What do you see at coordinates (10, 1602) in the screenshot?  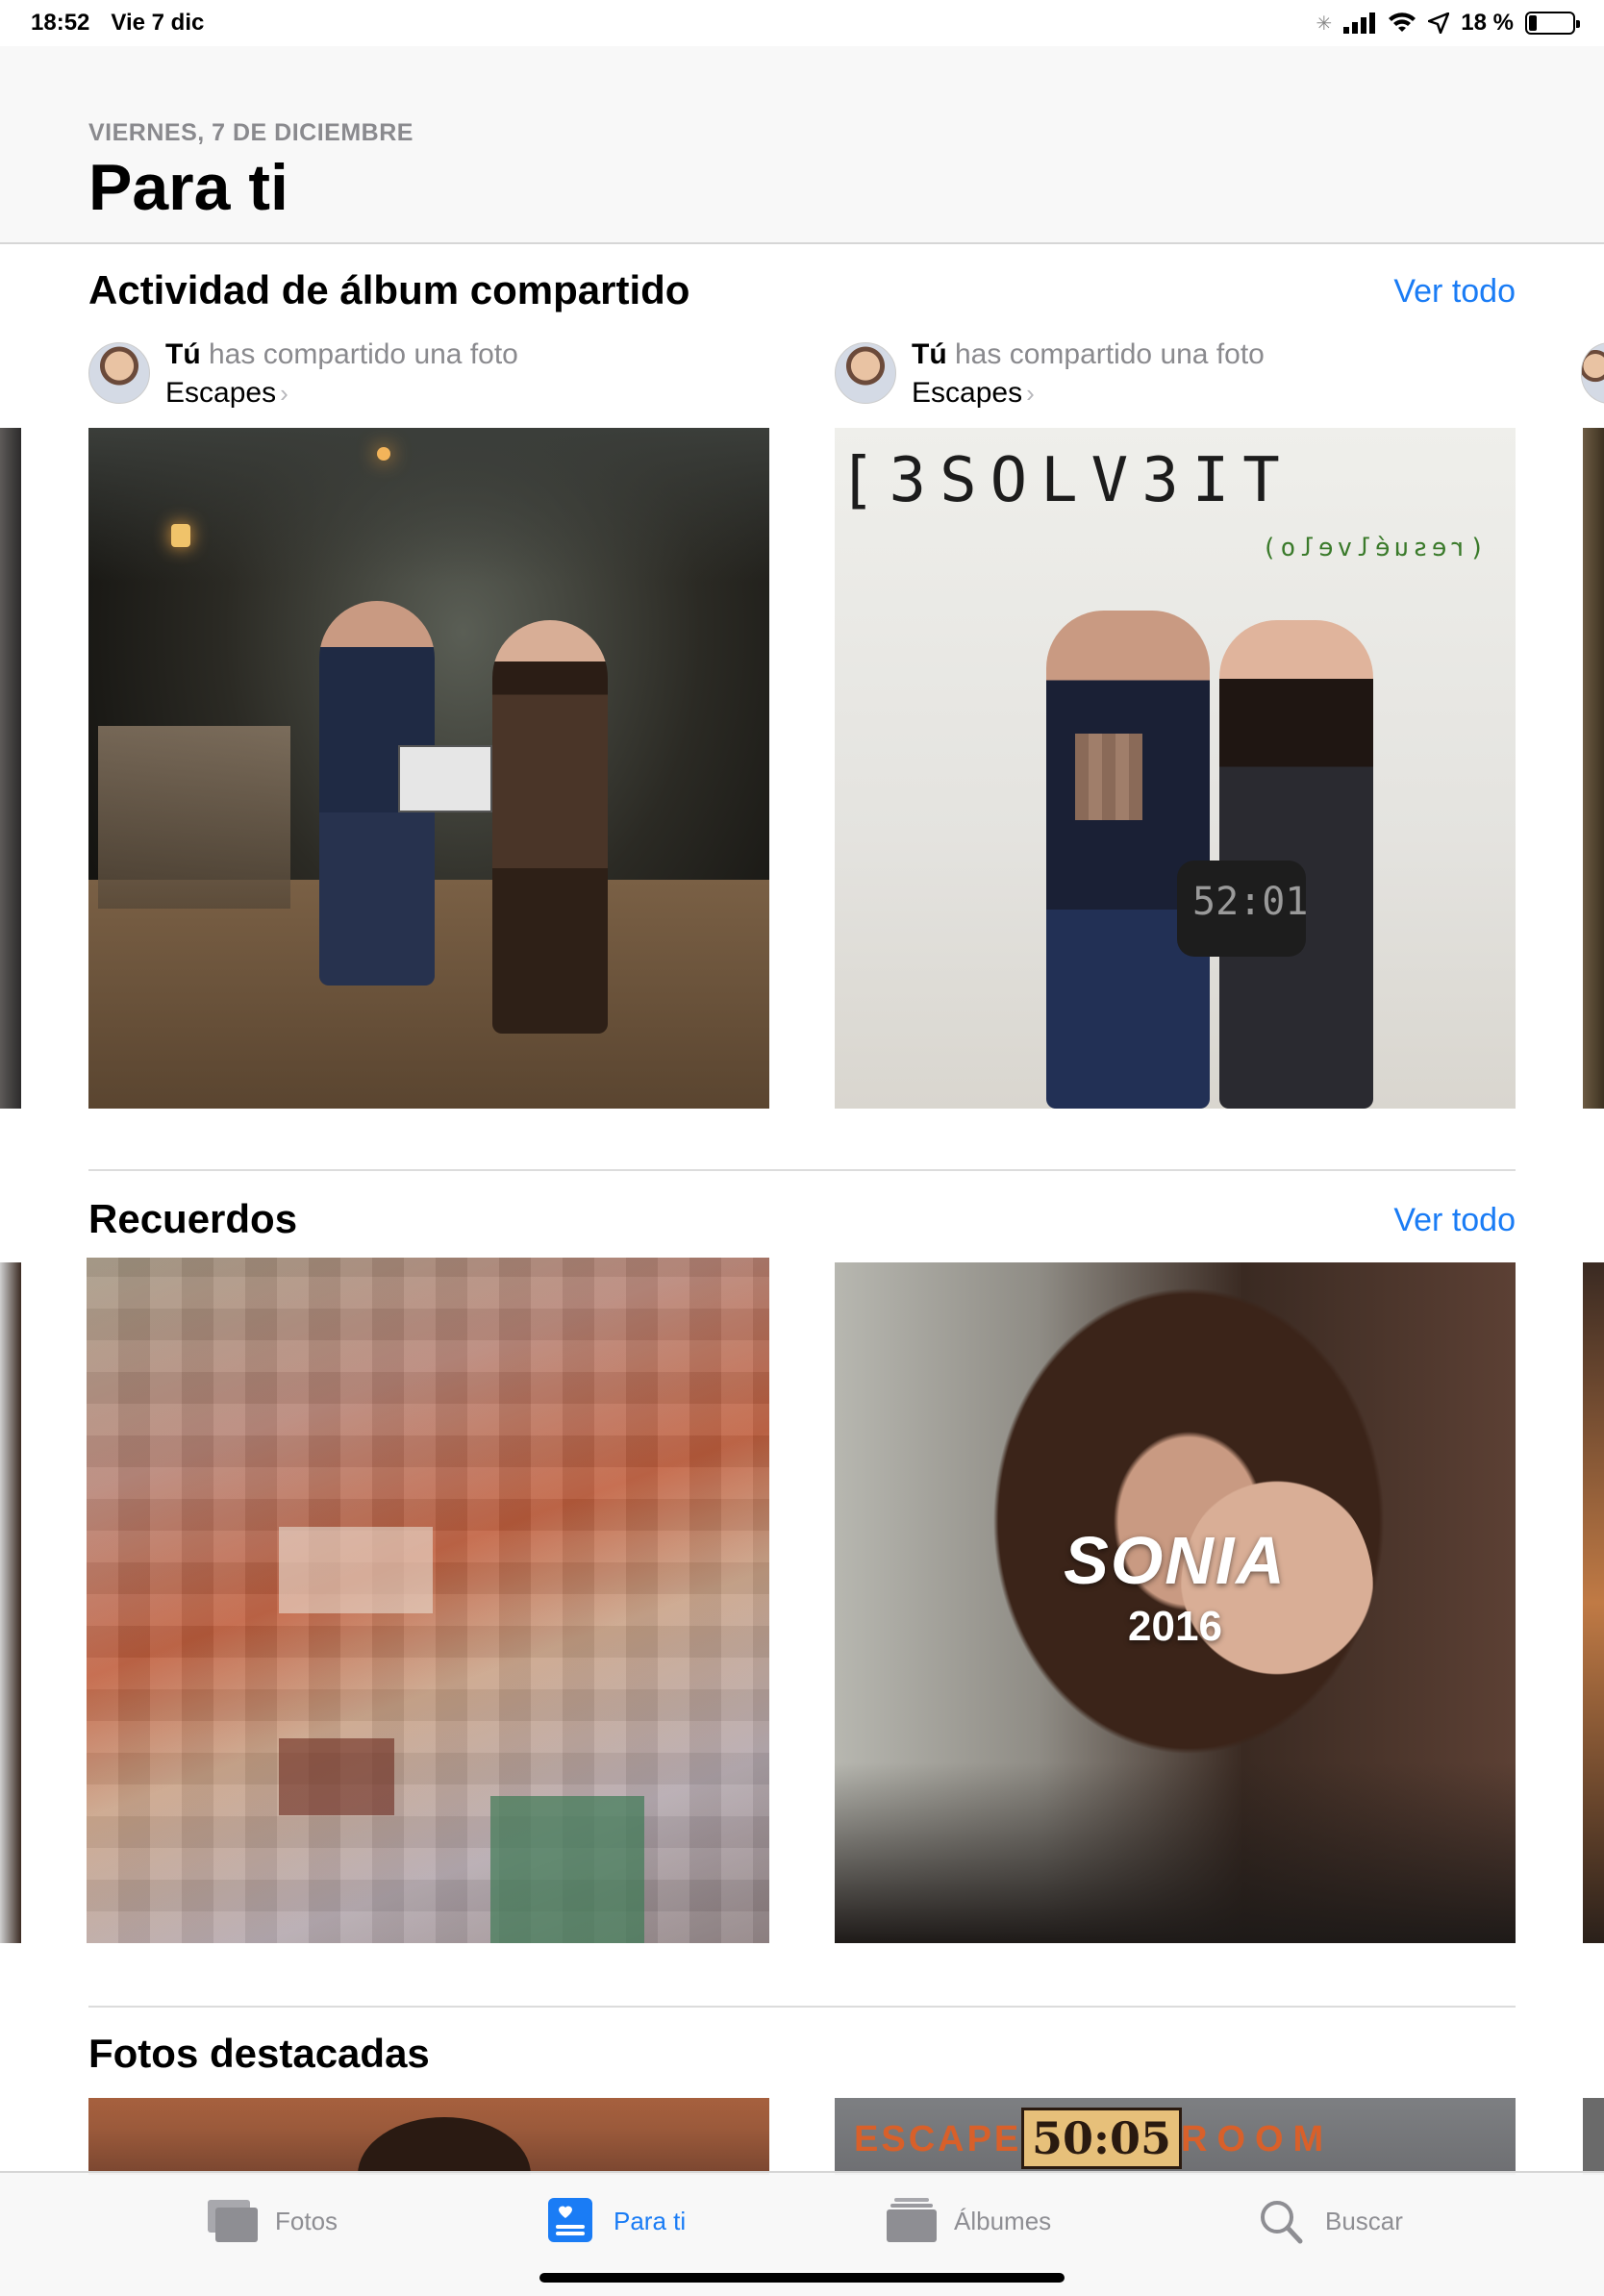 I see `previous-memory` at bounding box center [10, 1602].